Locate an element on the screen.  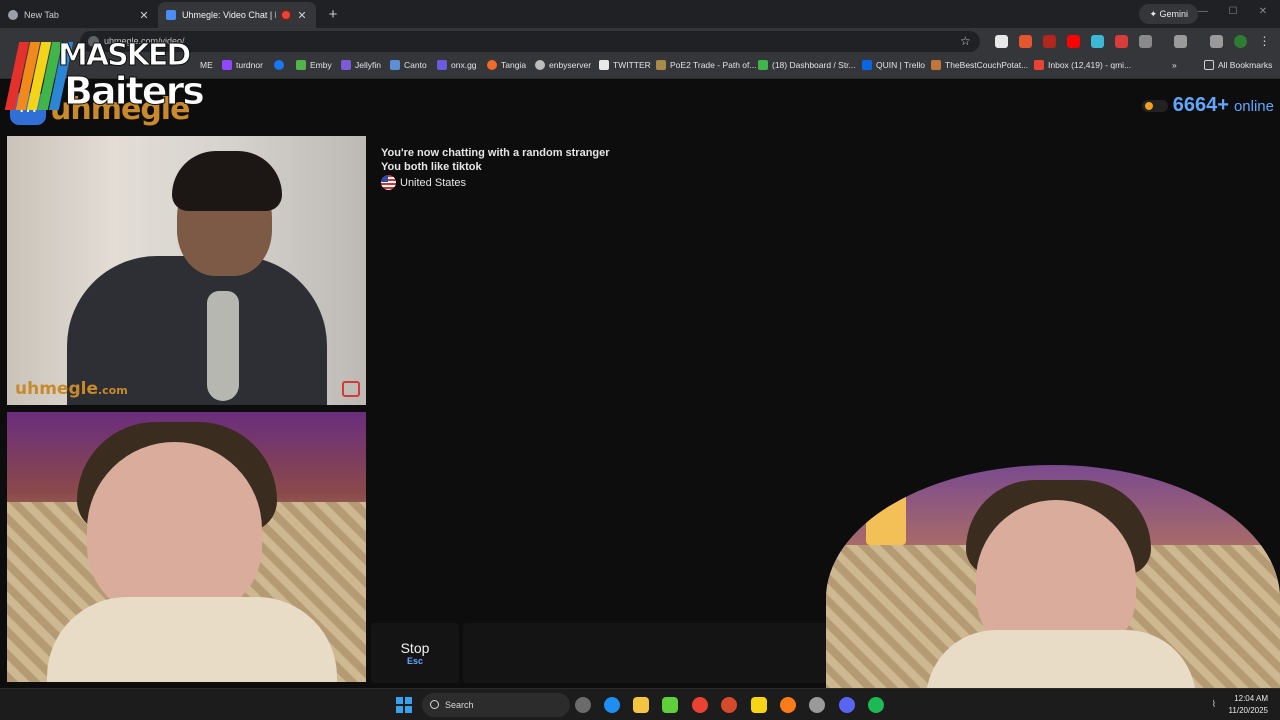
poe-icon is located at coordinates (661, 65).